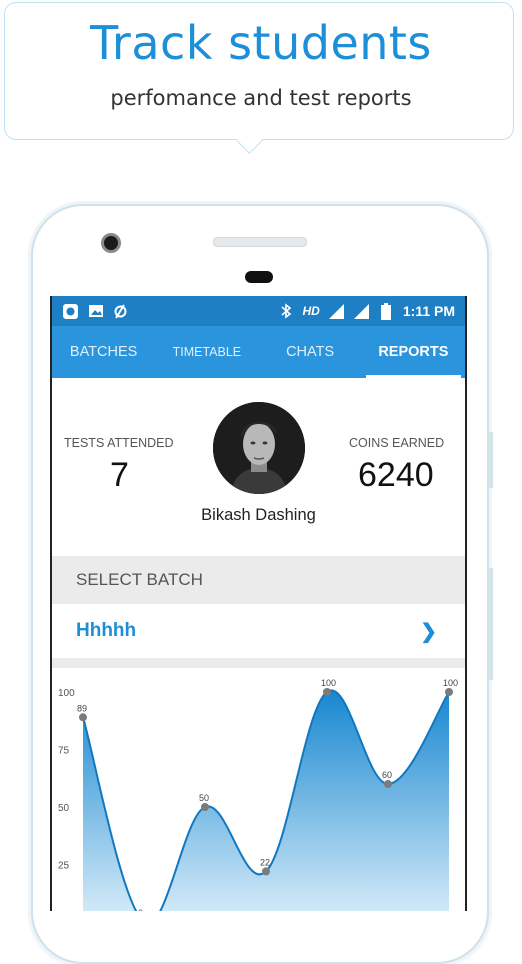  What do you see at coordinates (490, 460) in the screenshot?
I see `volume-button` at bounding box center [490, 460].